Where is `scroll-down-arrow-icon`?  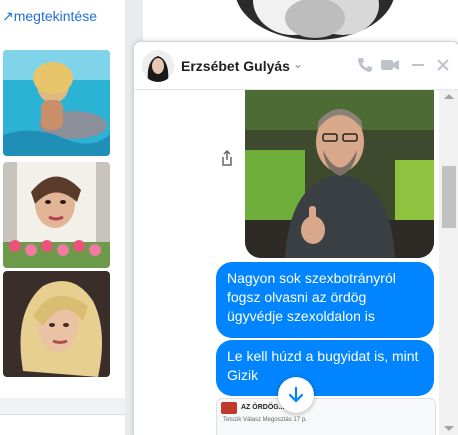
scroll-down-arrow-icon is located at coordinates (449, 428).